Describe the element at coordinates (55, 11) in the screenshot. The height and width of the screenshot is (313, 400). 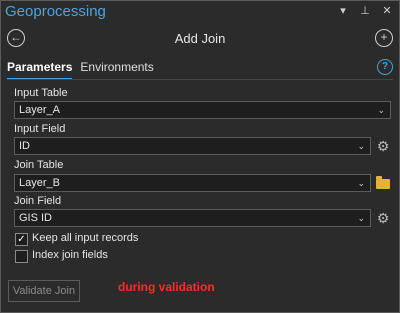
I see `pane-title: Geoprocessing` at that location.